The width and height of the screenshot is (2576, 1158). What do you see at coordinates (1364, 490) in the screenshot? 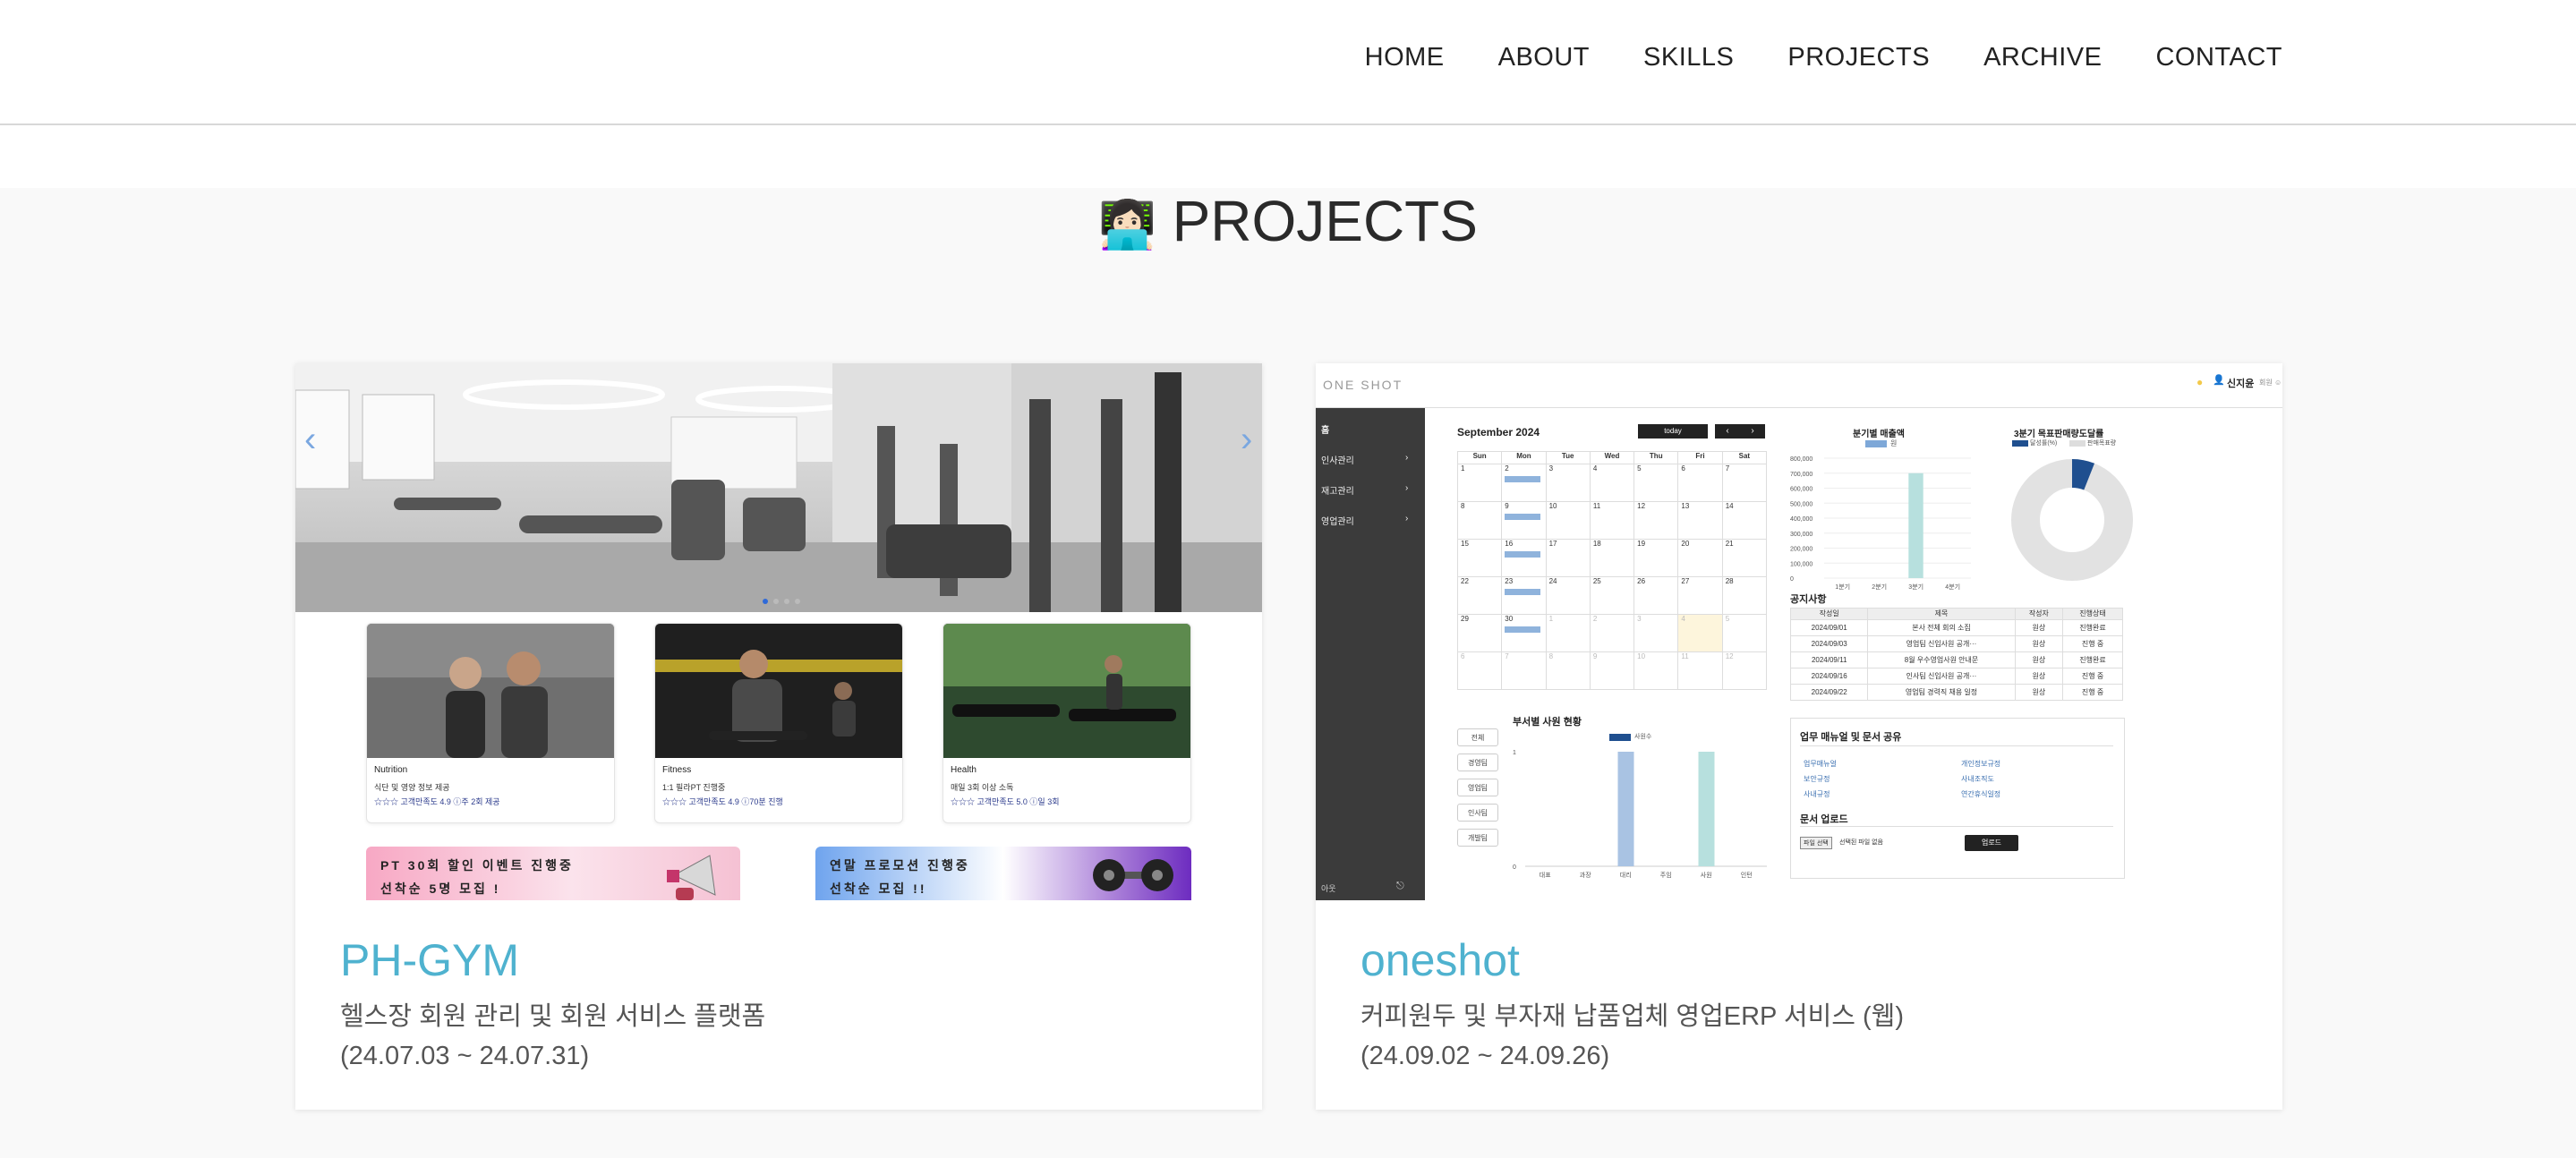
I see `erp-sidebar-inventory: 재고관리 ›` at bounding box center [1364, 490].